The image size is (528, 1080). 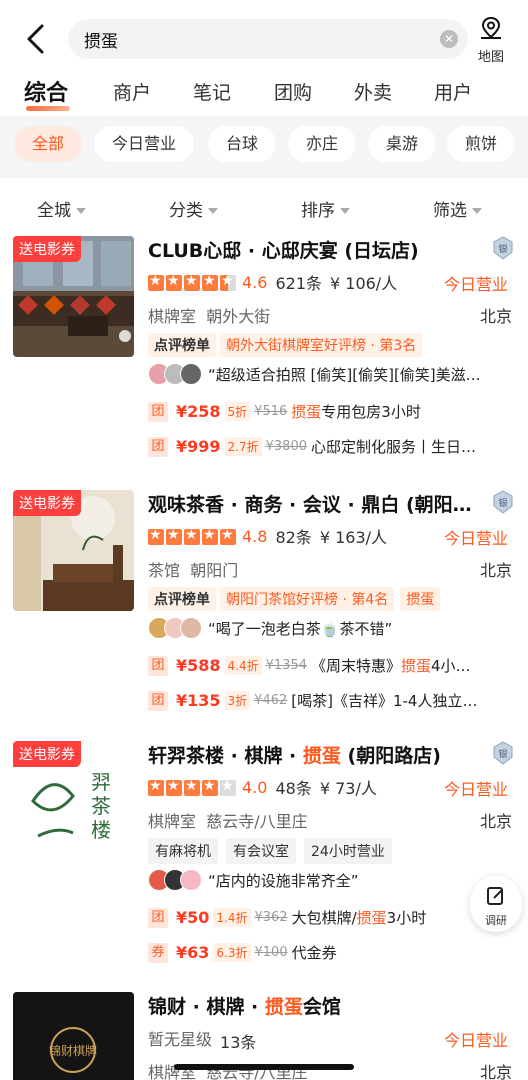 What do you see at coordinates (47, 93) in the screenshot?
I see `tab-all: 综合` at bounding box center [47, 93].